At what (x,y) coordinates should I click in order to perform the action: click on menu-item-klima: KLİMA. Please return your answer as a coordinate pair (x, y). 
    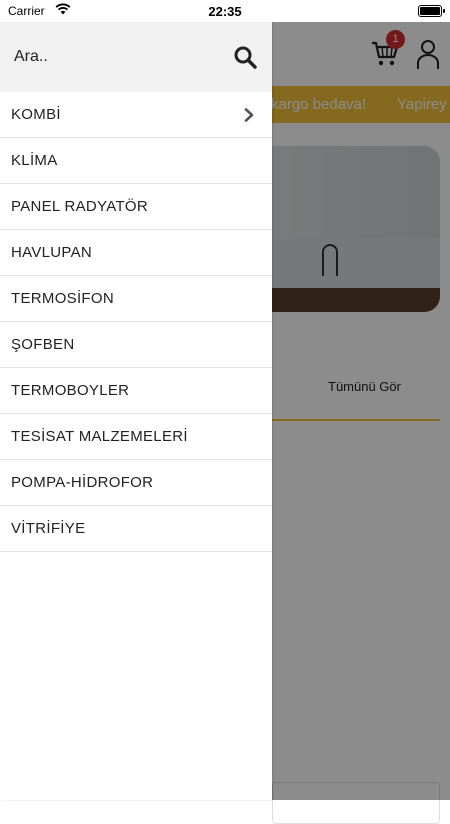
    Looking at the image, I should click on (136, 161).